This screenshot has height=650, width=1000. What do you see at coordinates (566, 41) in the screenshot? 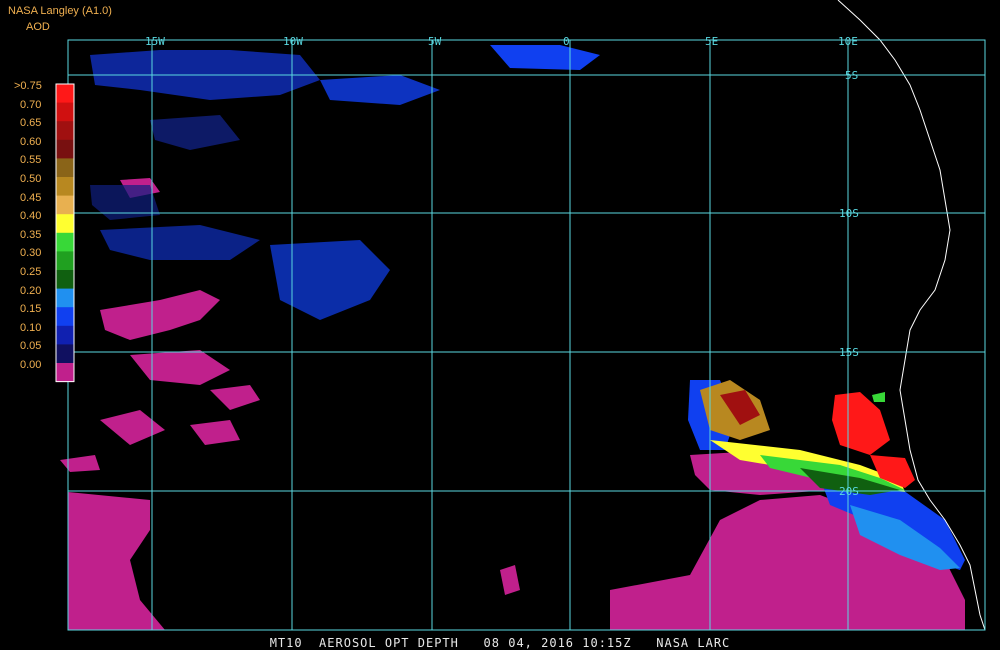
I see `lon-label: 0` at bounding box center [566, 41].